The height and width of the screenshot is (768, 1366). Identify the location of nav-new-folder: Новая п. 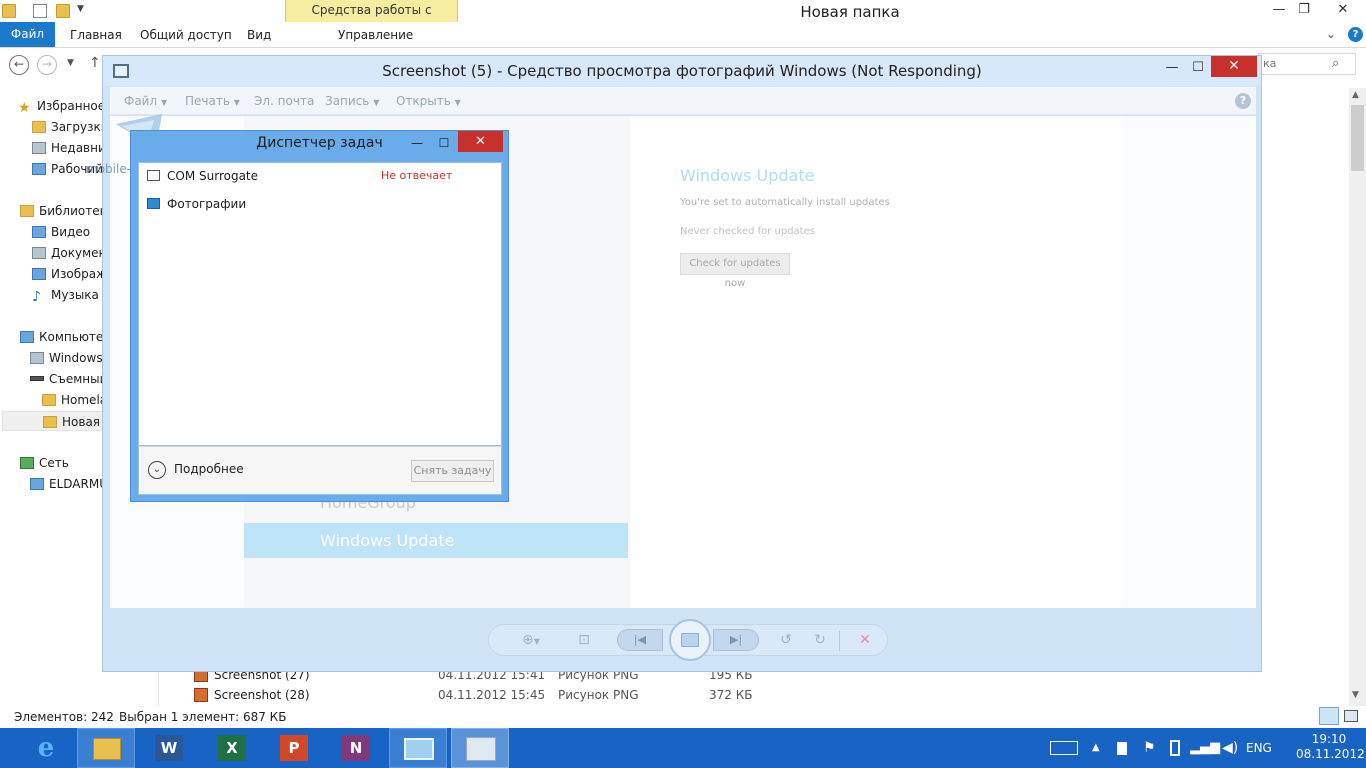
(52, 421).